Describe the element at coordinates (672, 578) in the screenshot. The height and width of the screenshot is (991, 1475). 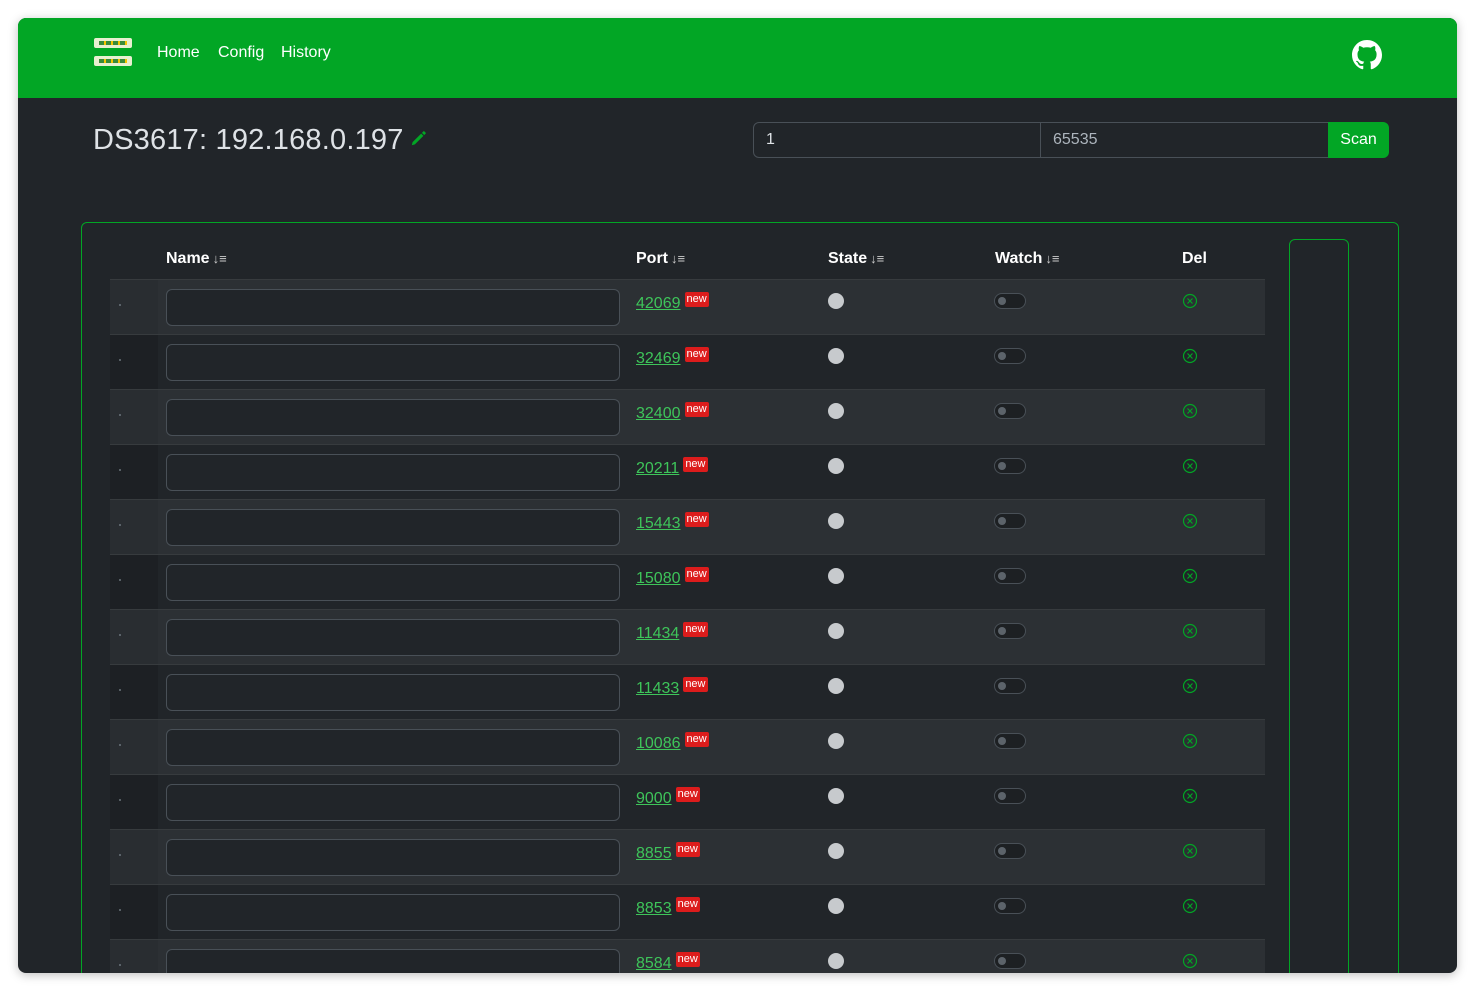
I see `port-link: 15080 new` at that location.